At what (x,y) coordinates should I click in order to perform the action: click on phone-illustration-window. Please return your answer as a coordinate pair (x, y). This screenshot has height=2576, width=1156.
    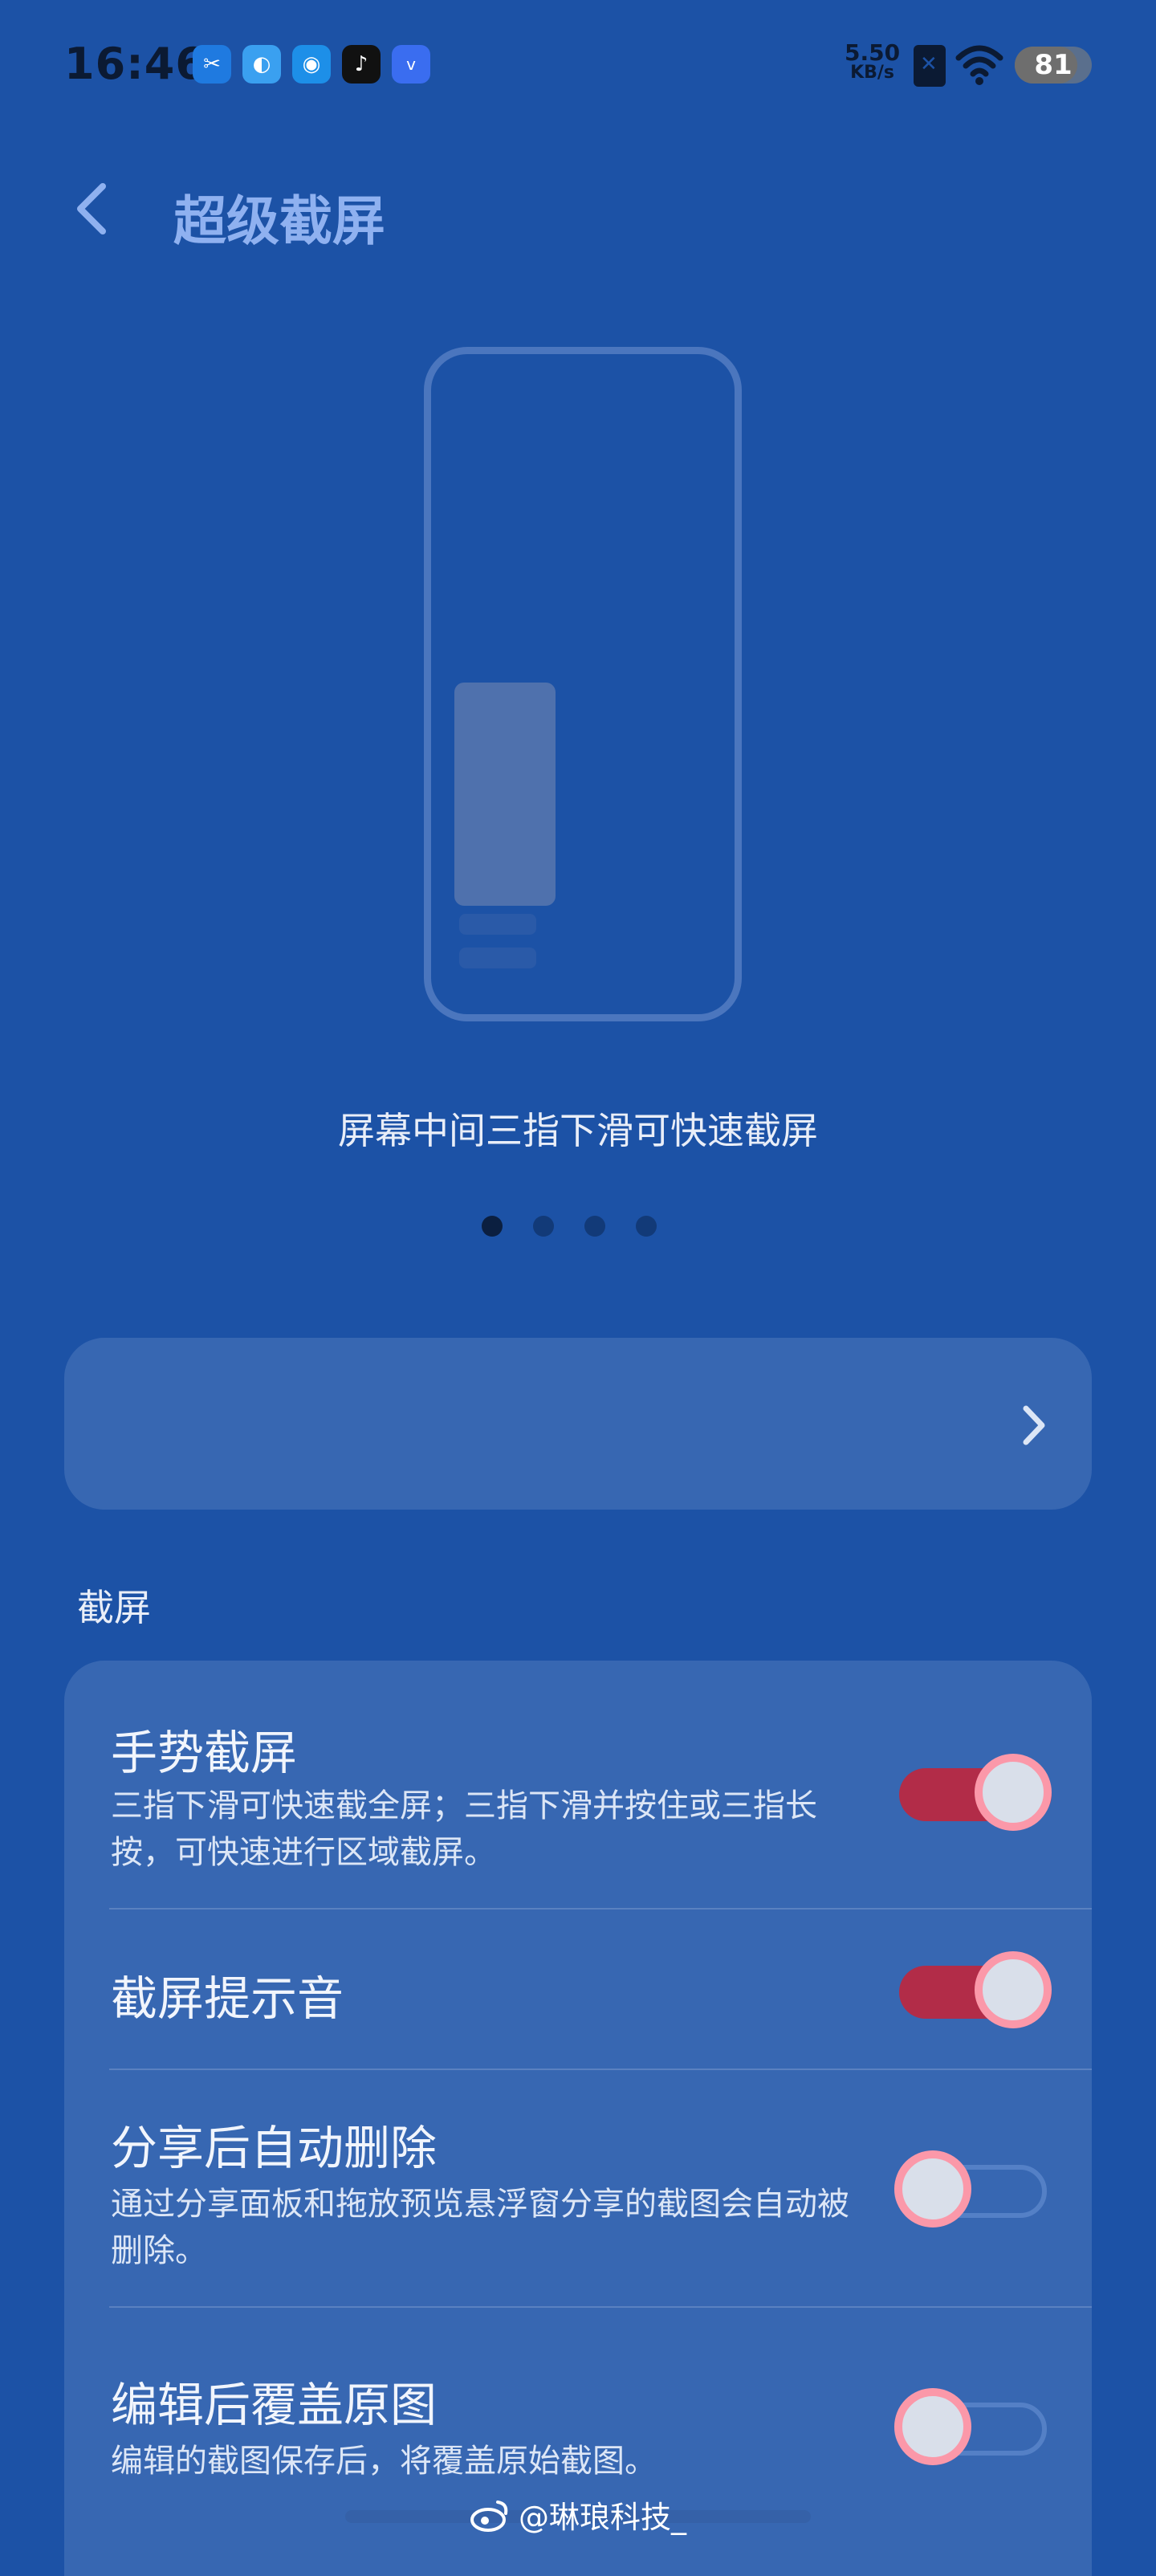
    Looking at the image, I should click on (505, 794).